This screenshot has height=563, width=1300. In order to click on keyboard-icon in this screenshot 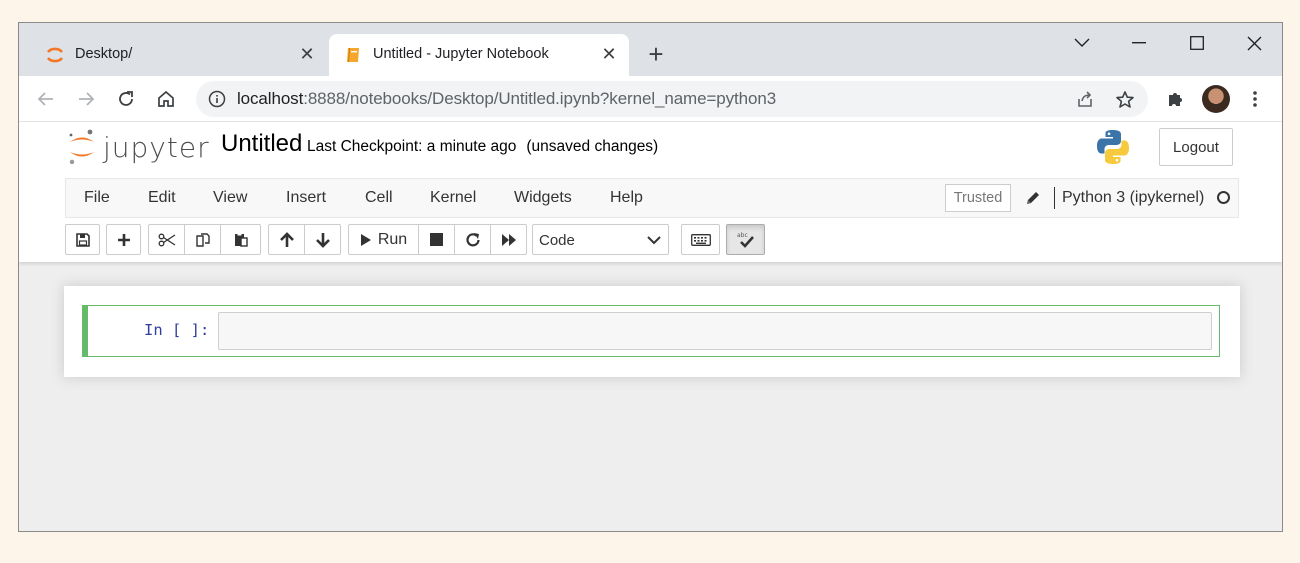, I will do `click(700, 239)`.